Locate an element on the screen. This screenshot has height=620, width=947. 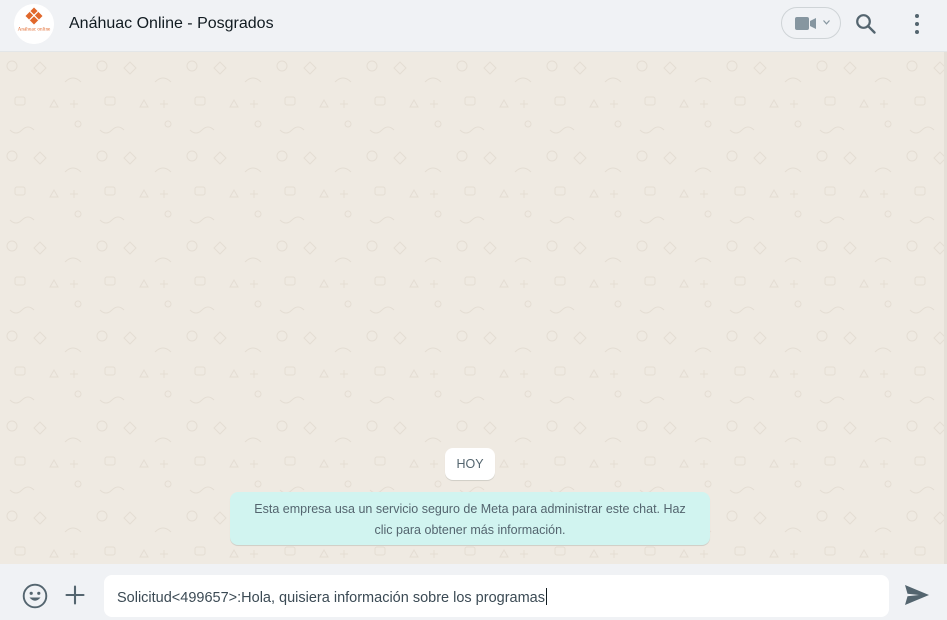
search-icon is located at coordinates (866, 24).